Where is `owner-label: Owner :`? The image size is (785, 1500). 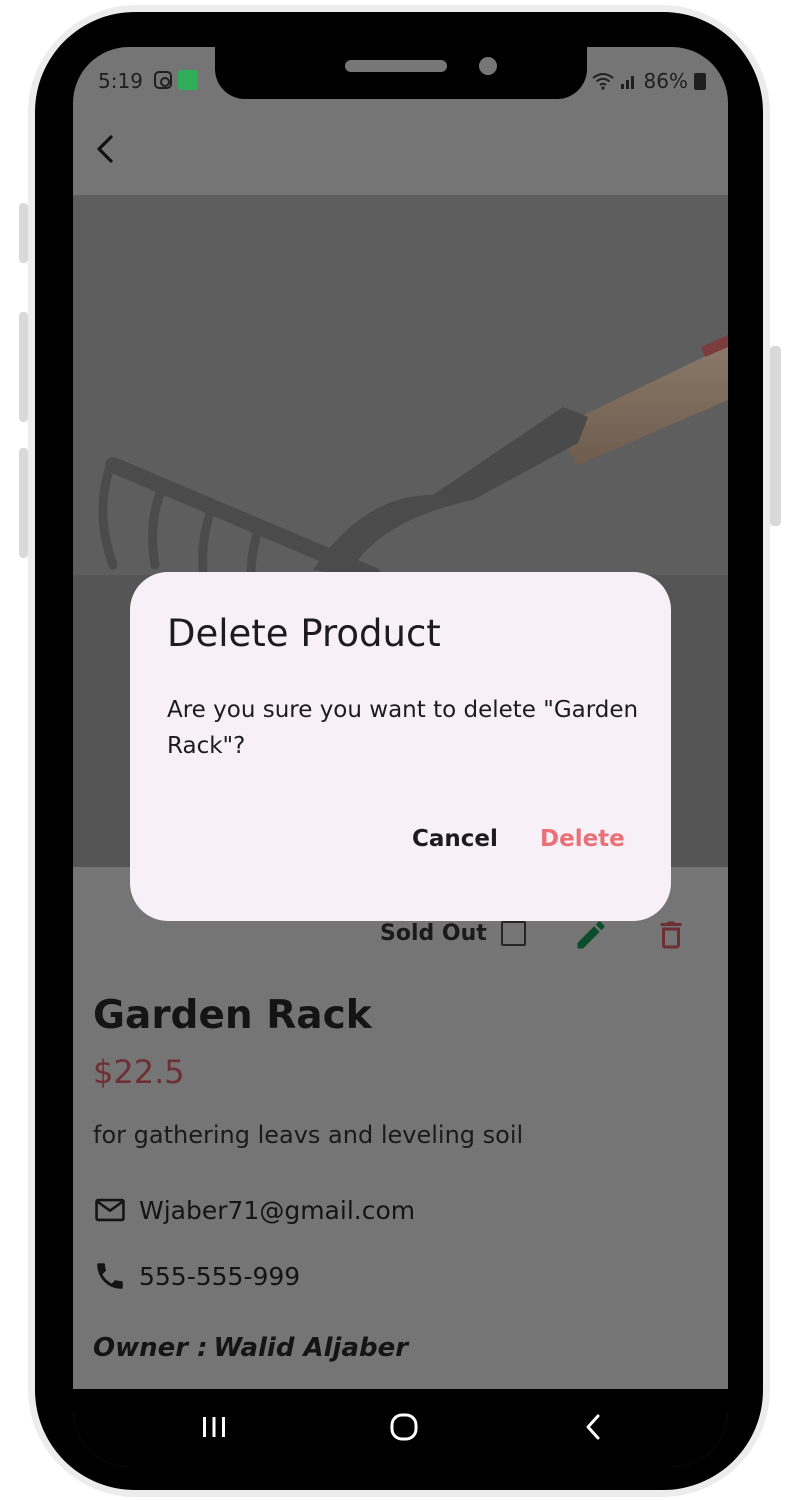 owner-label: Owner : is located at coordinates (150, 1348).